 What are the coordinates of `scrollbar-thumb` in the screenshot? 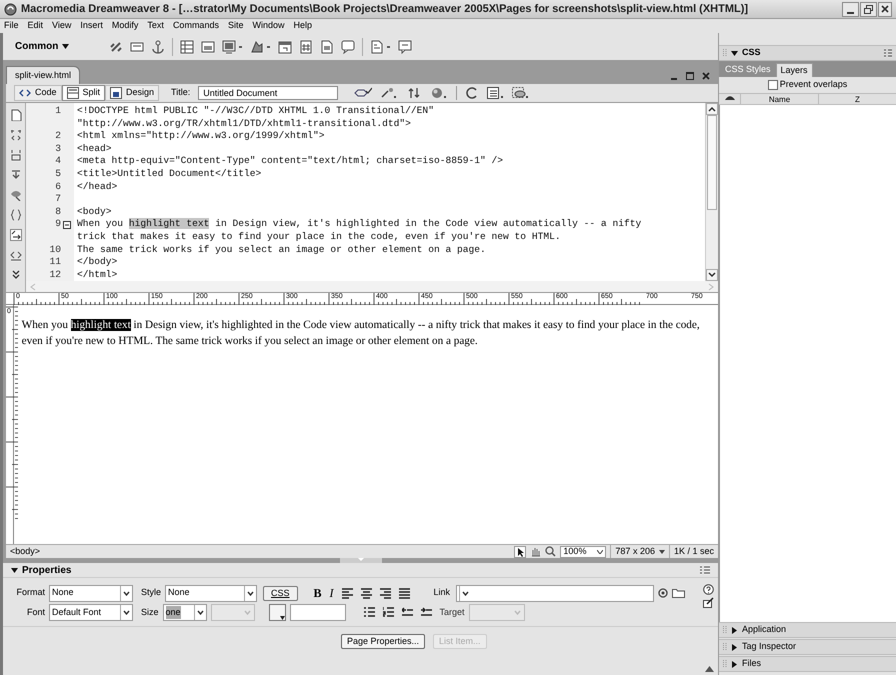 It's located at (712, 162).